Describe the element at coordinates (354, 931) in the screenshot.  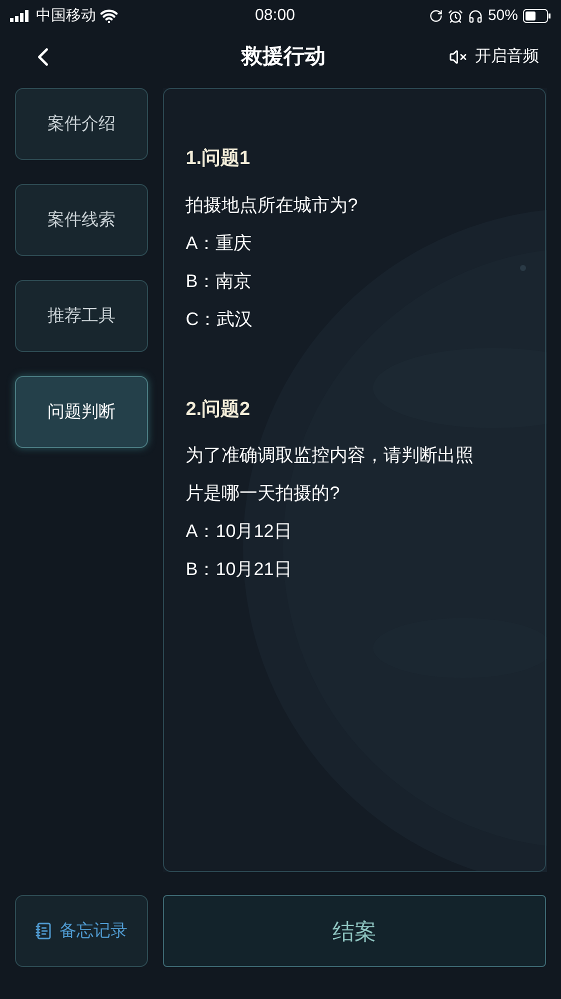
I see `close-case-button: 结案` at that location.